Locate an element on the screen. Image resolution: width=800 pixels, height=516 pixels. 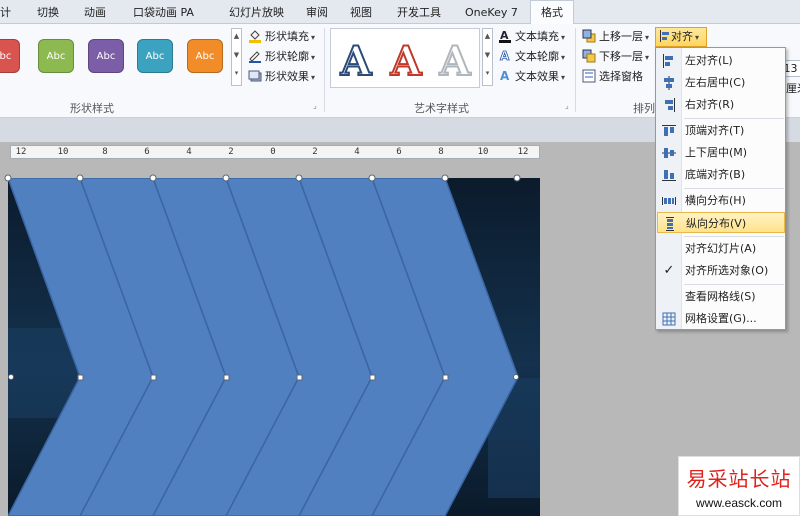
menu-item-view-gridlines: 查看网格线(S) is located at coordinates (721, 296).